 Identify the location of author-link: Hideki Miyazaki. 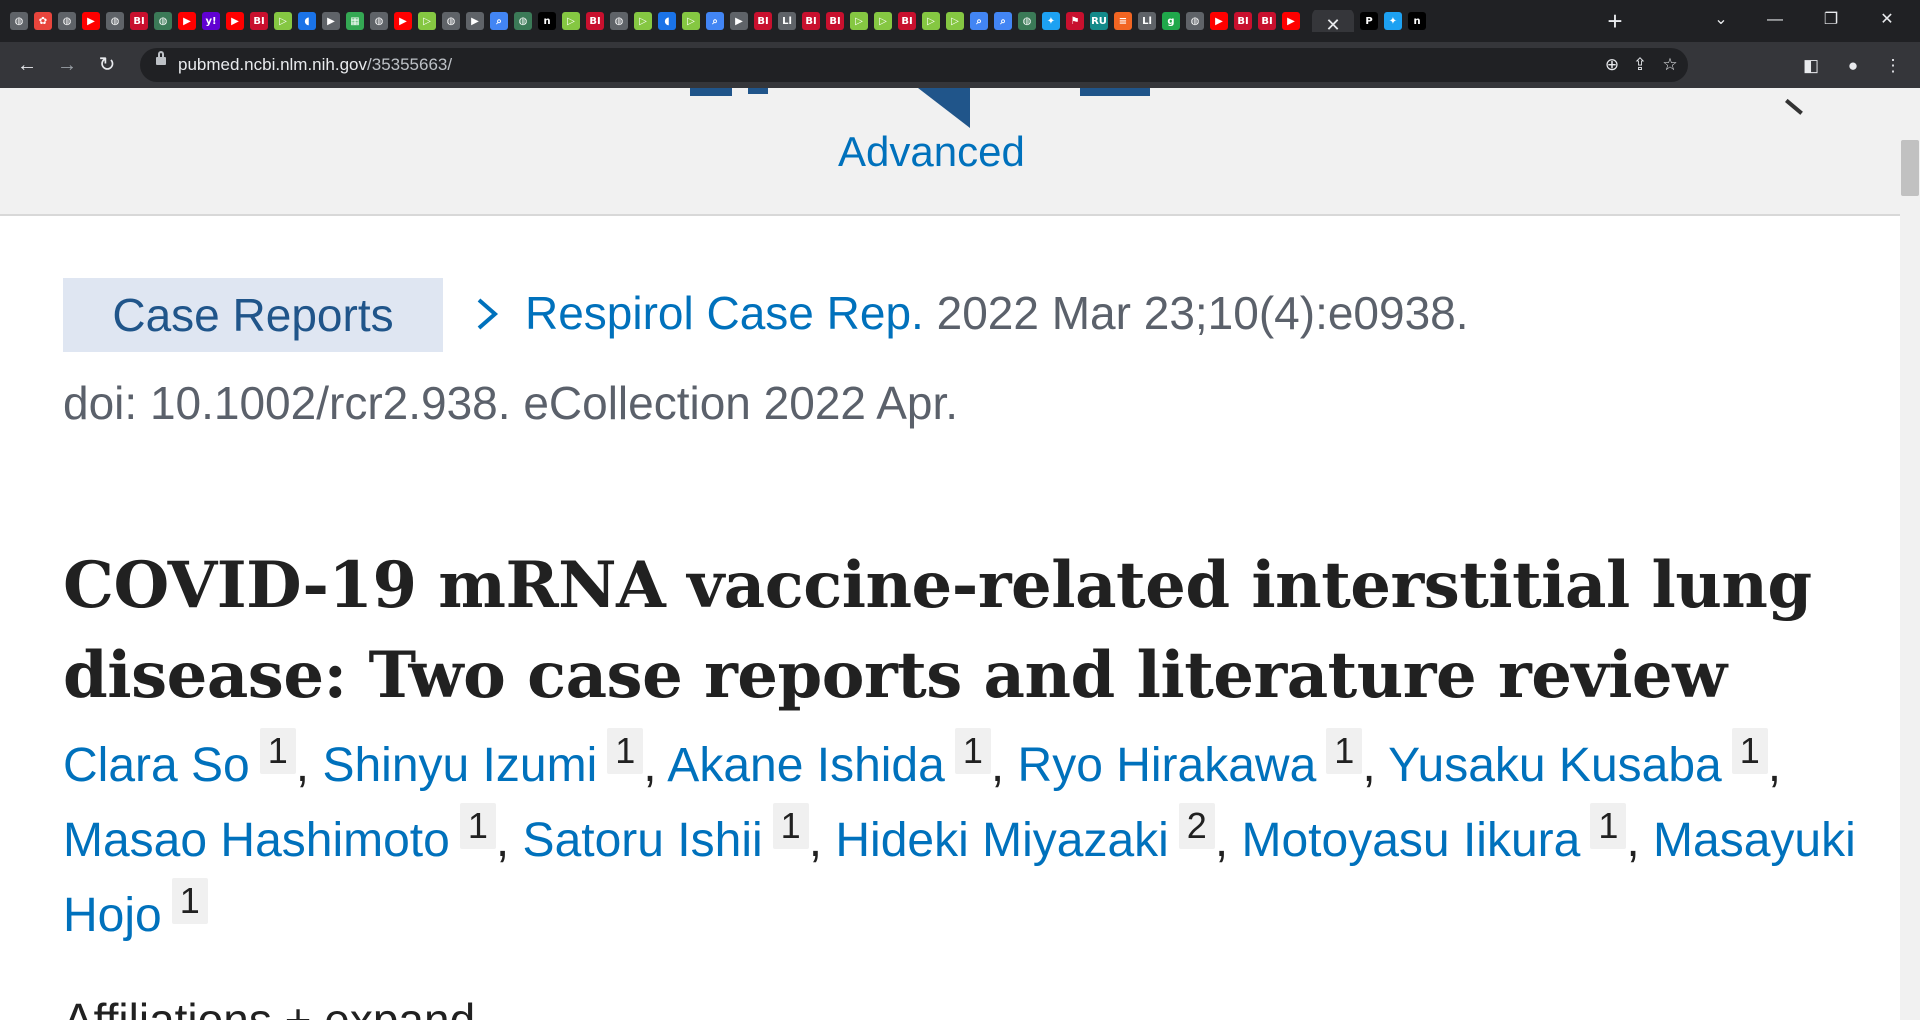
(1001, 840).